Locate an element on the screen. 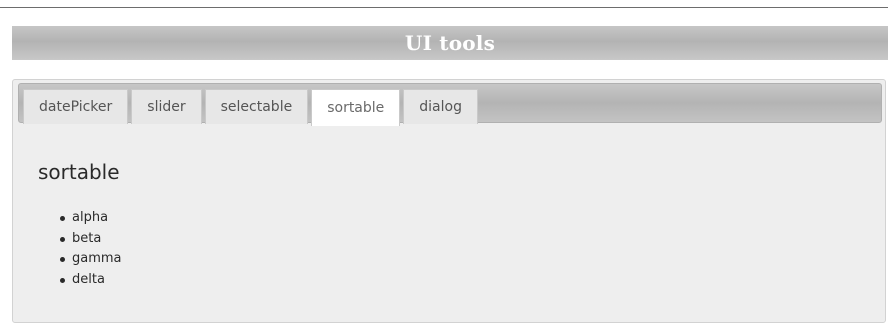 The height and width of the screenshot is (326, 888). tab-content-sortable: sortable alpha beta gamma delta is located at coordinates (80, 223).